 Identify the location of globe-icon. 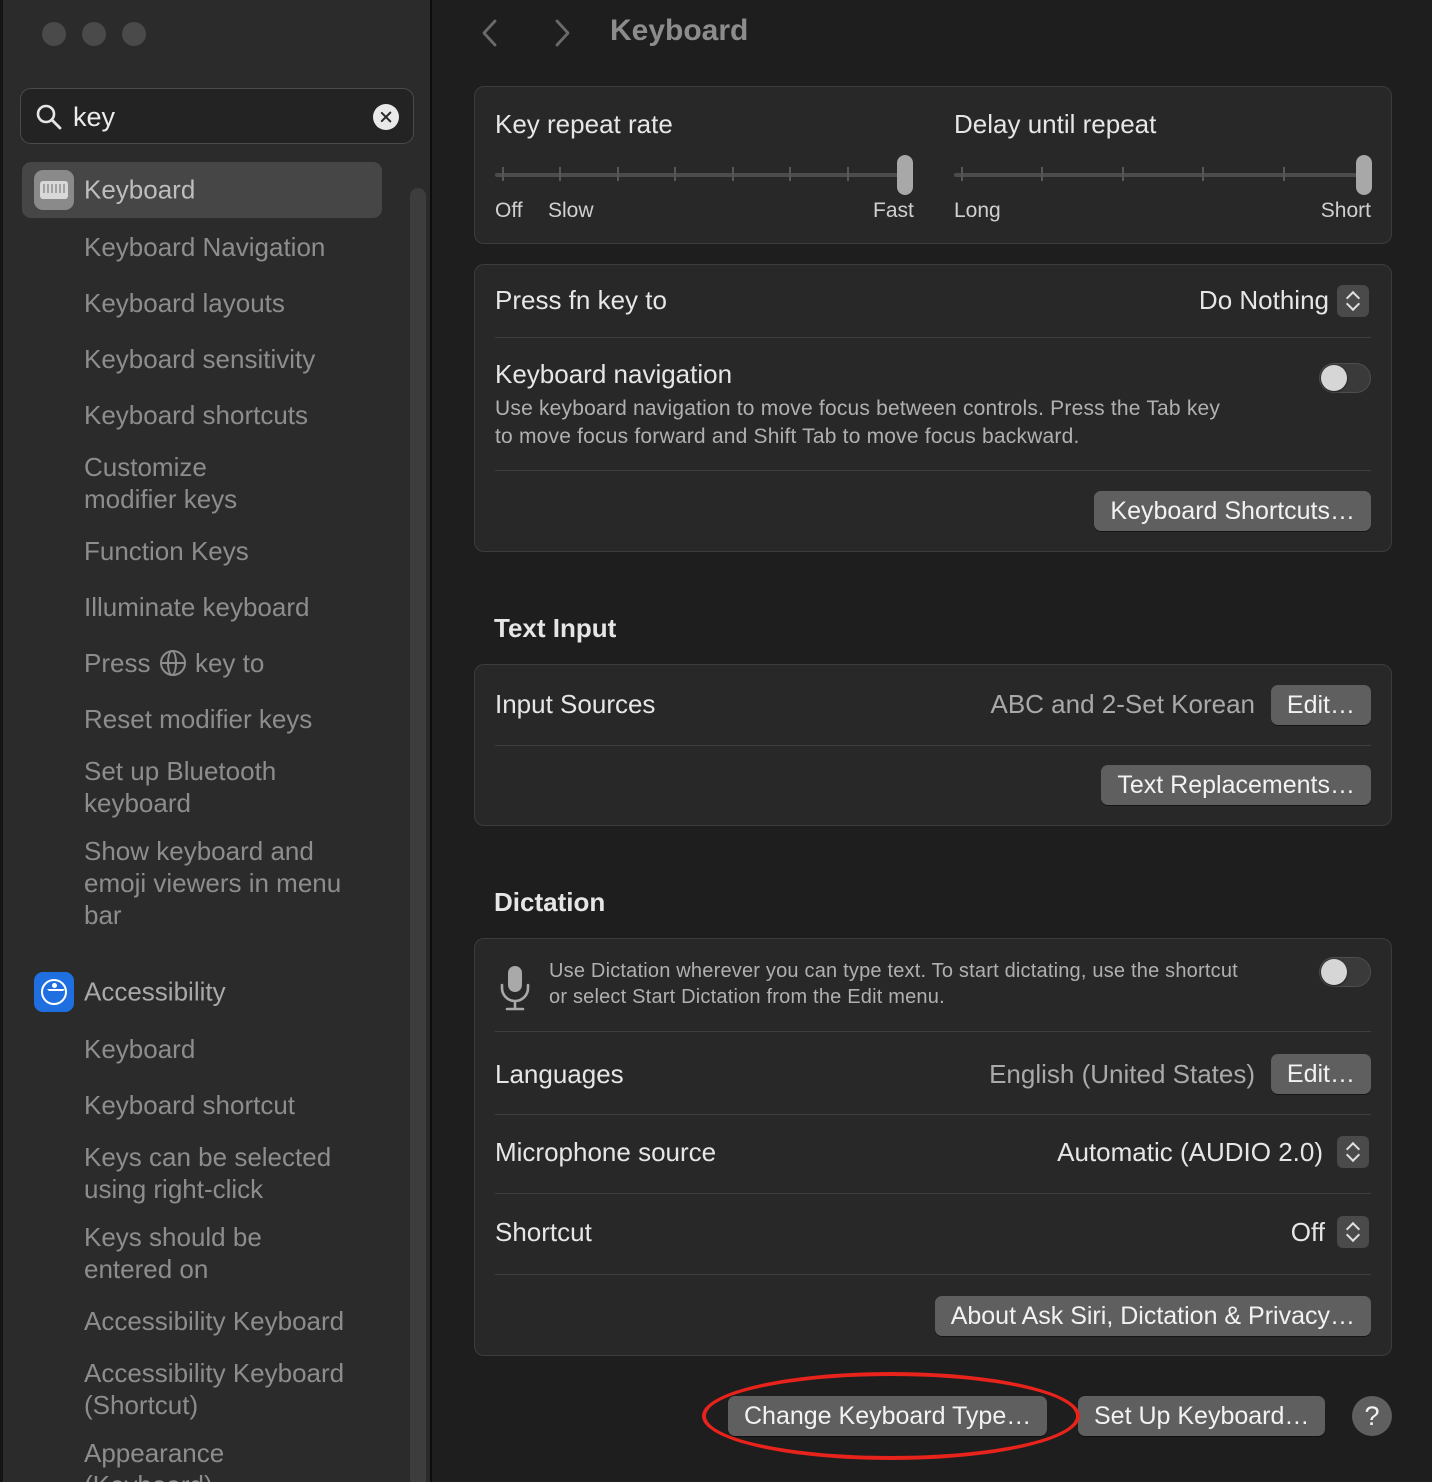
(172, 663).